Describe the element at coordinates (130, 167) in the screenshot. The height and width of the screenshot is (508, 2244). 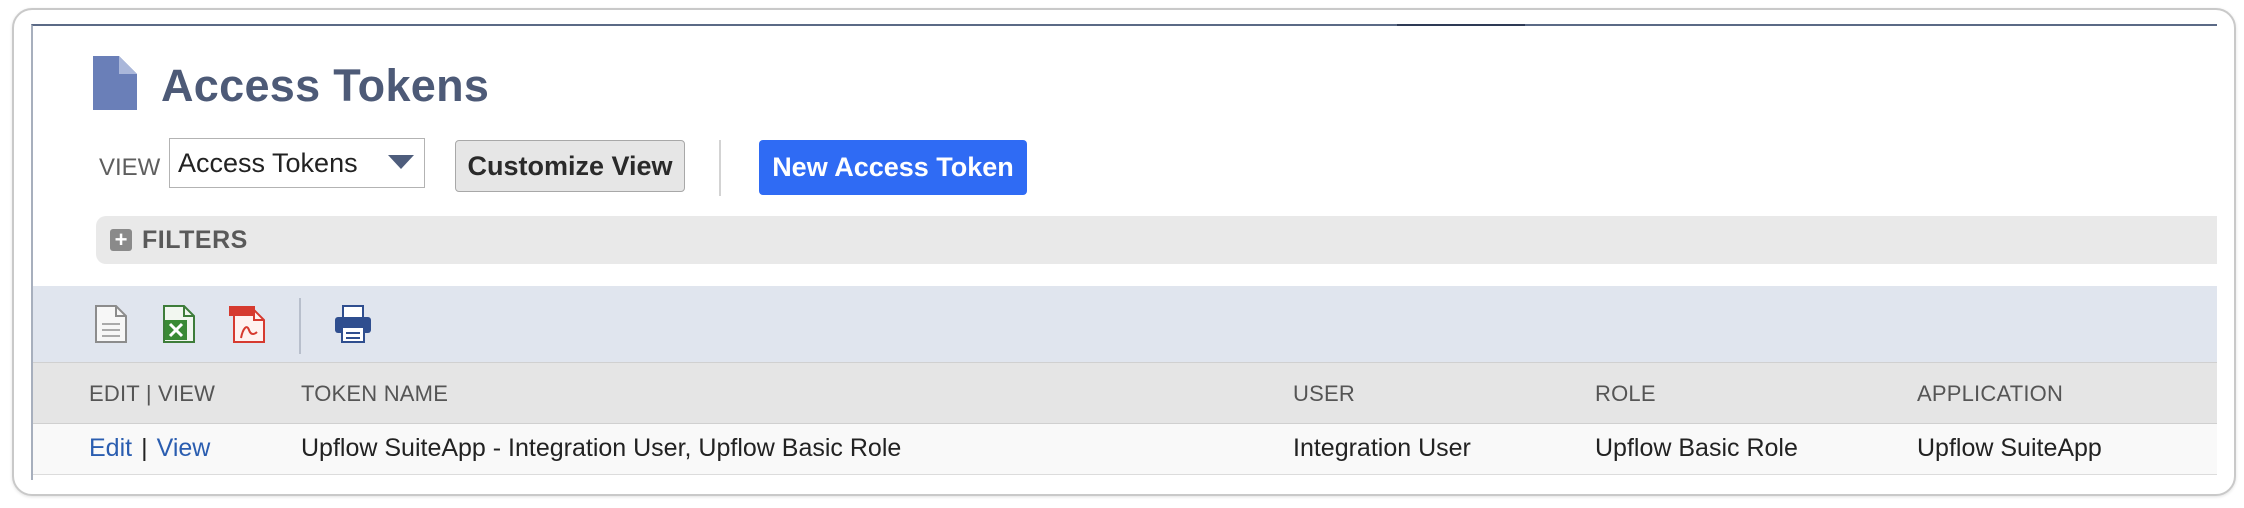
I see `view-label: VIEW` at that location.